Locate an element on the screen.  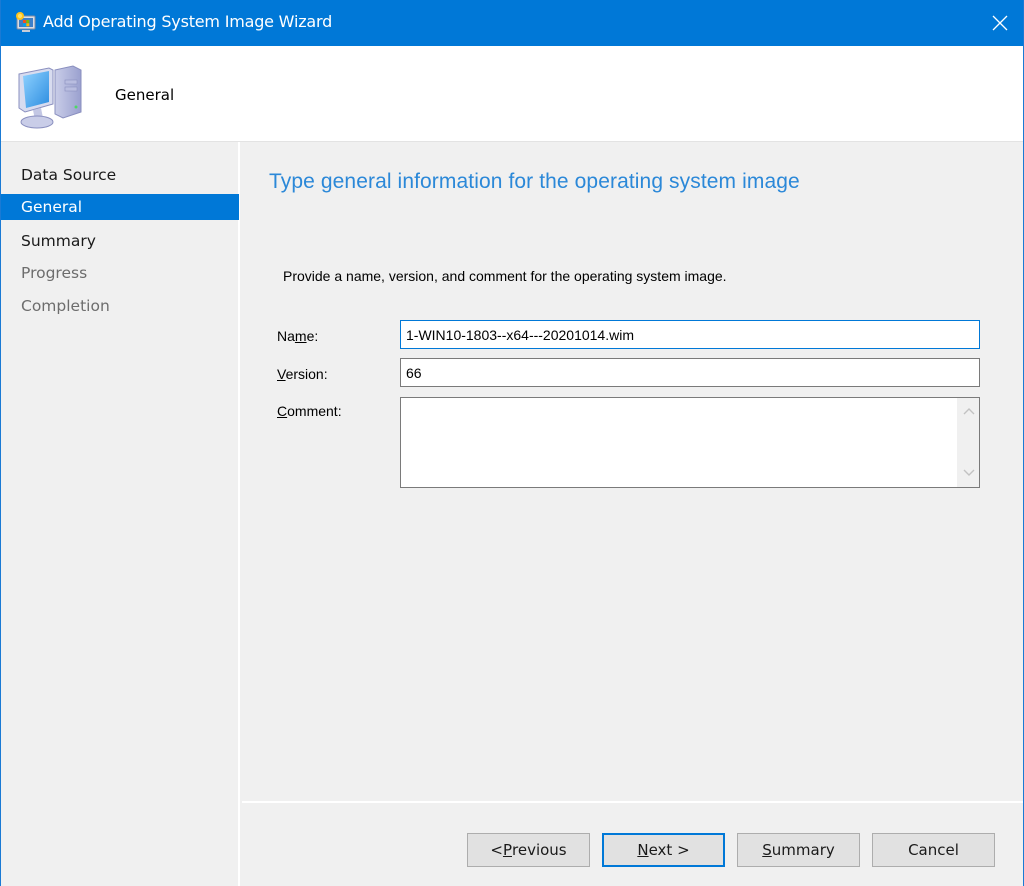
wizard-footer: < Previous Next > Summary Cancel is located at coordinates (632, 845).